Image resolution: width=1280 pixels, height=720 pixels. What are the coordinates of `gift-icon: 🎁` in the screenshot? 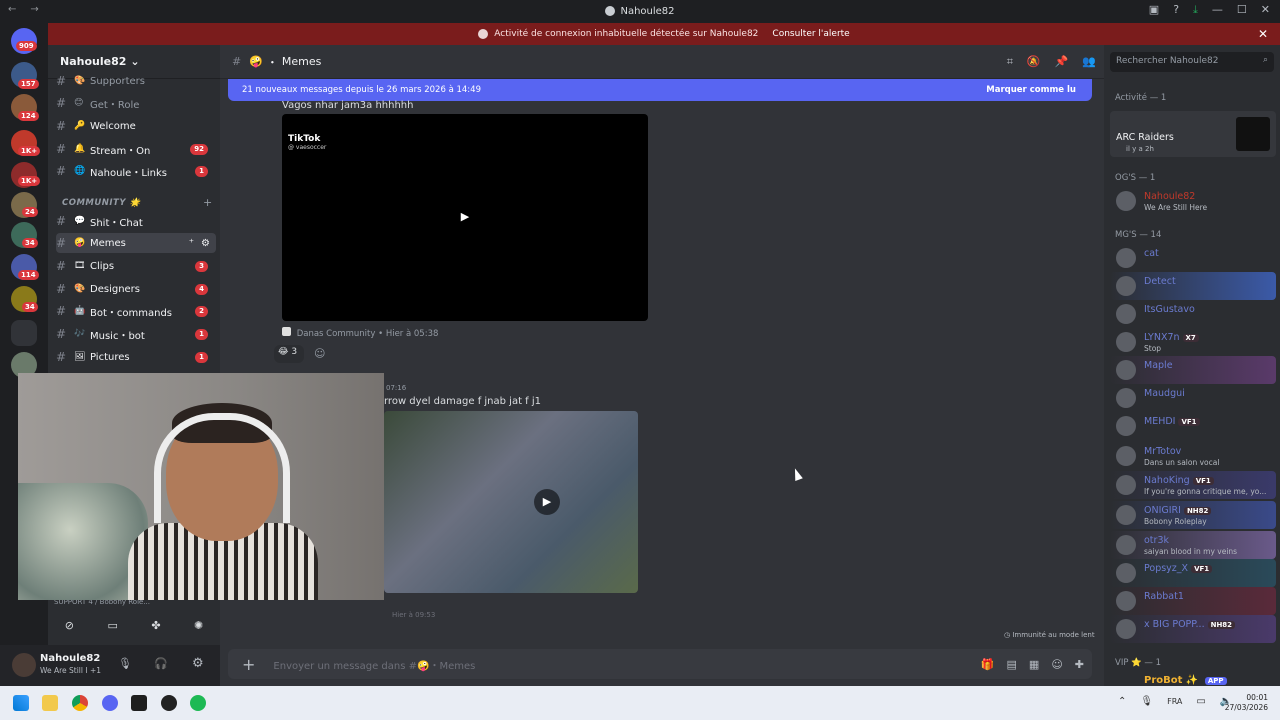 It's located at (988, 664).